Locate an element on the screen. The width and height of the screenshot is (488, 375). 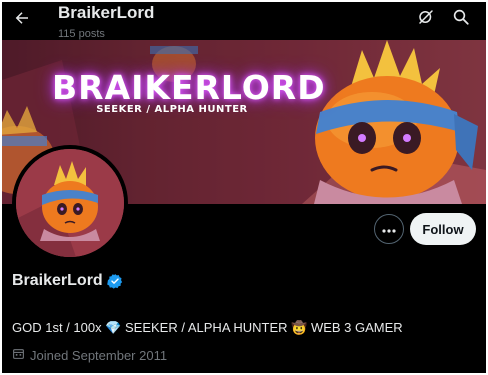
follow-button: Follow is located at coordinates (443, 229).